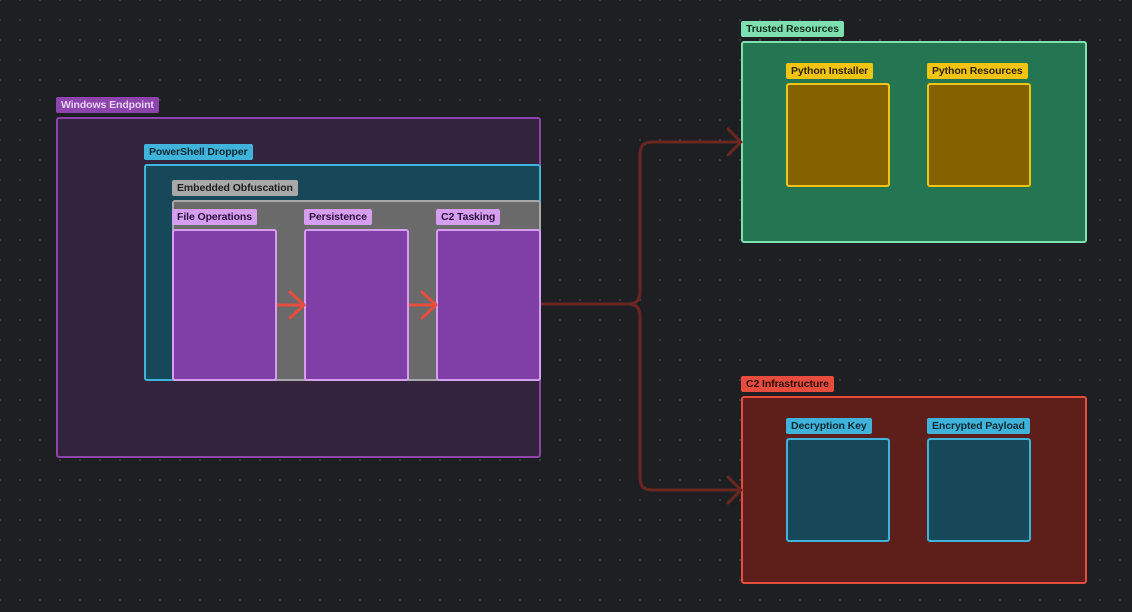 Image resolution: width=1132 pixels, height=612 pixels. I want to click on persistence-label: Persistence, so click(338, 217).